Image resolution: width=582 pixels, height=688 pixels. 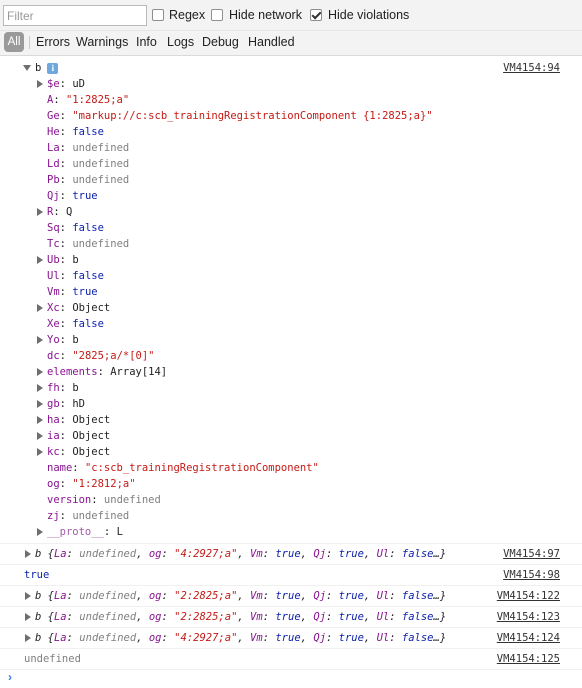 I want to click on property-key: Tc, so click(x=53, y=244).